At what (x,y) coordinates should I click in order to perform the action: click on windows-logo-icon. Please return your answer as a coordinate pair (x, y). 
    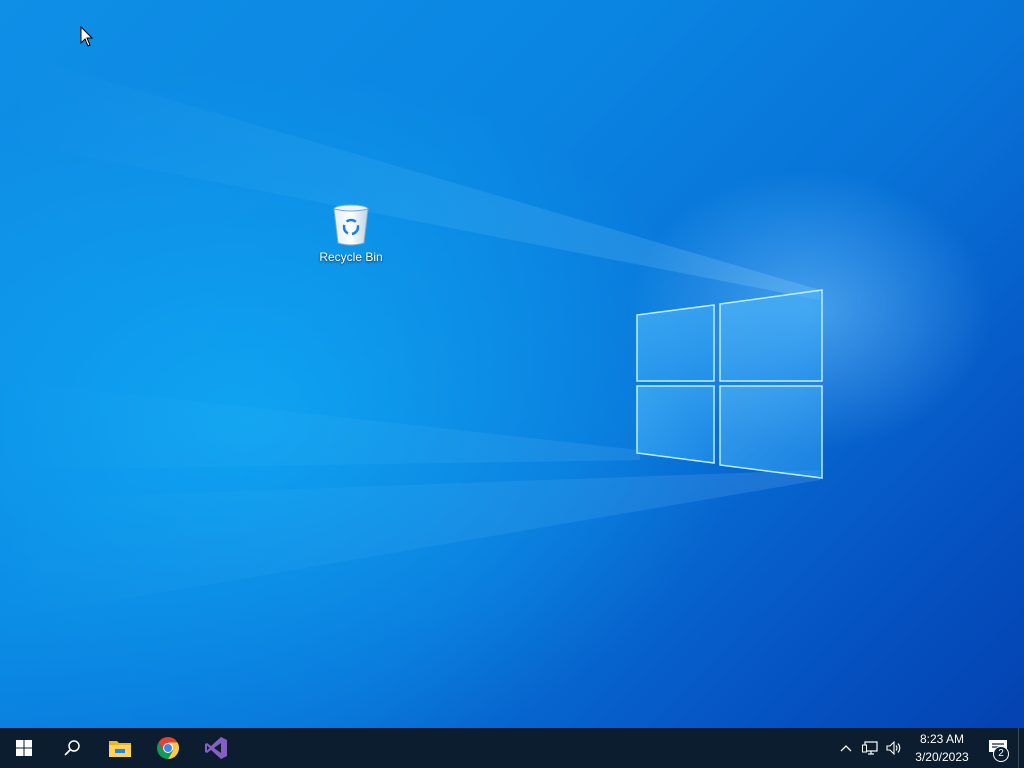
    Looking at the image, I should click on (24, 748).